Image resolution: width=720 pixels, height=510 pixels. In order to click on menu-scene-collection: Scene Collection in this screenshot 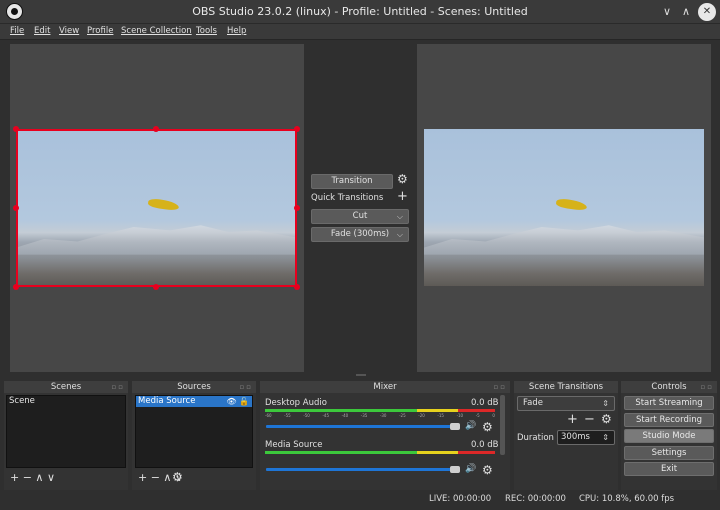, I will do `click(156, 31)`.